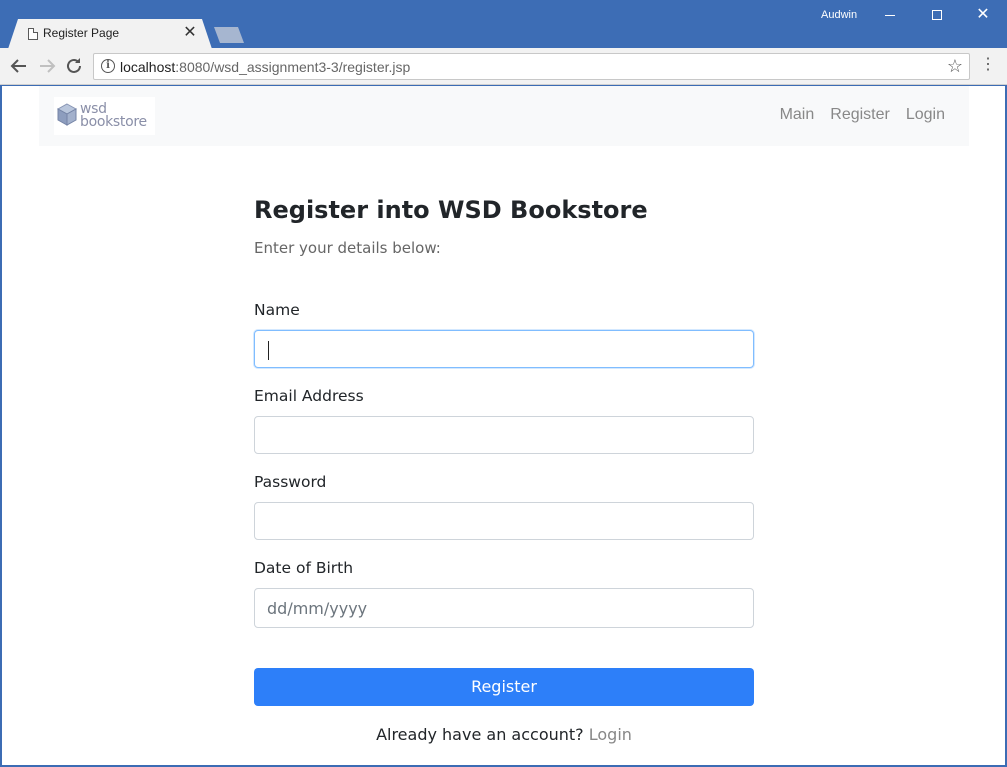 This screenshot has width=1007, height=767. I want to click on url-path: :8080/wsd_assignment3-3/register.jsp, so click(293, 67).